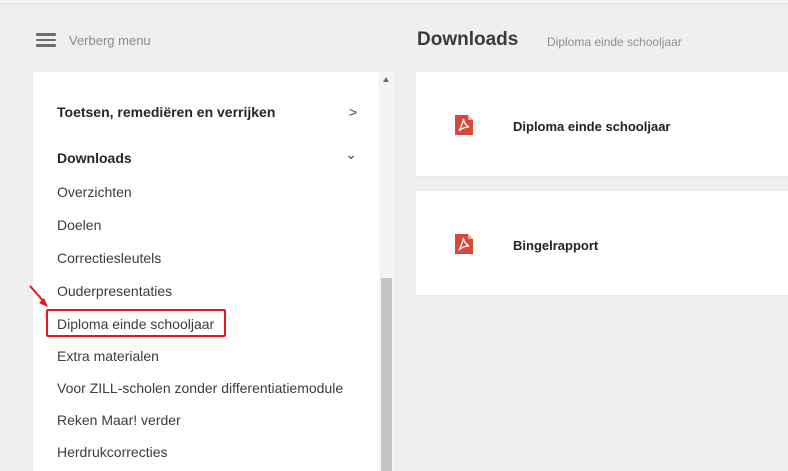 This screenshot has width=788, height=471. What do you see at coordinates (351, 154) in the screenshot?
I see `chevron-down-icon: ⌄` at bounding box center [351, 154].